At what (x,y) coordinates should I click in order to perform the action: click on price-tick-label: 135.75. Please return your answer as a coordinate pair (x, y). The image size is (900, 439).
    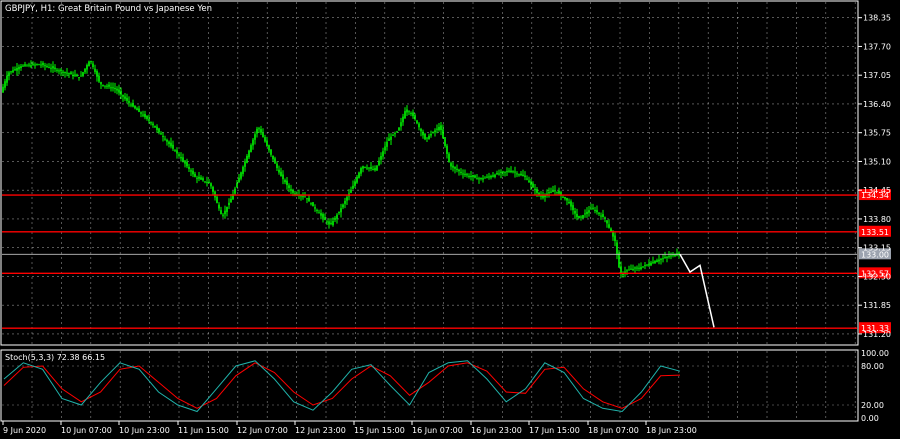
    Looking at the image, I should click on (877, 133).